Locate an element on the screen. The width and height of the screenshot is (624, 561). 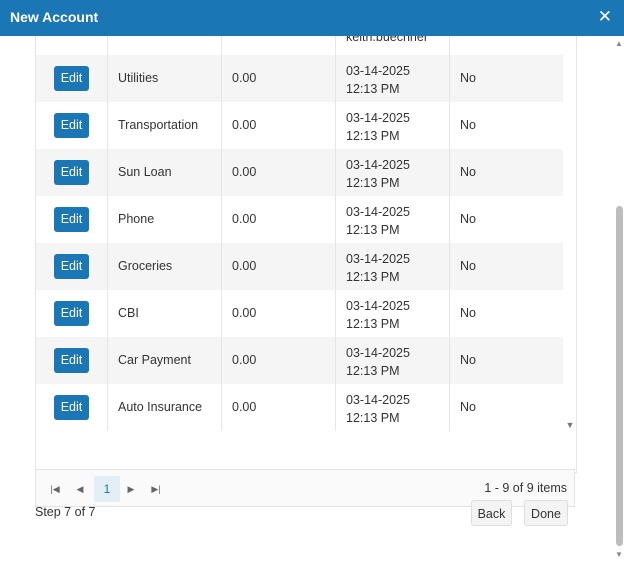
name-cell: Car Payment is located at coordinates (165, 360).